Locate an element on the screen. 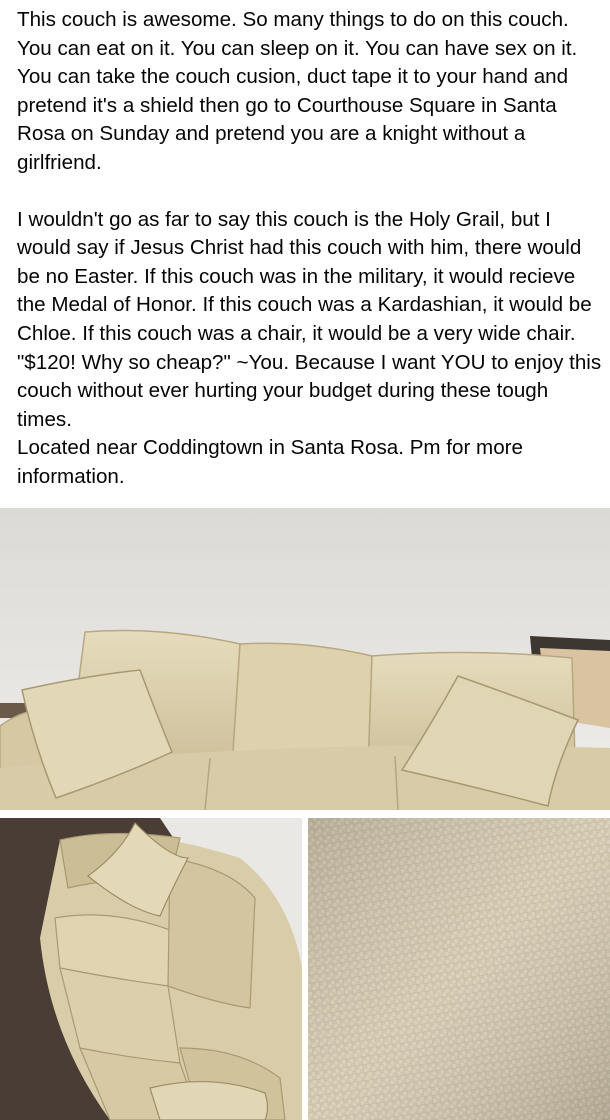  photo-couch-side is located at coordinates (151, 969).